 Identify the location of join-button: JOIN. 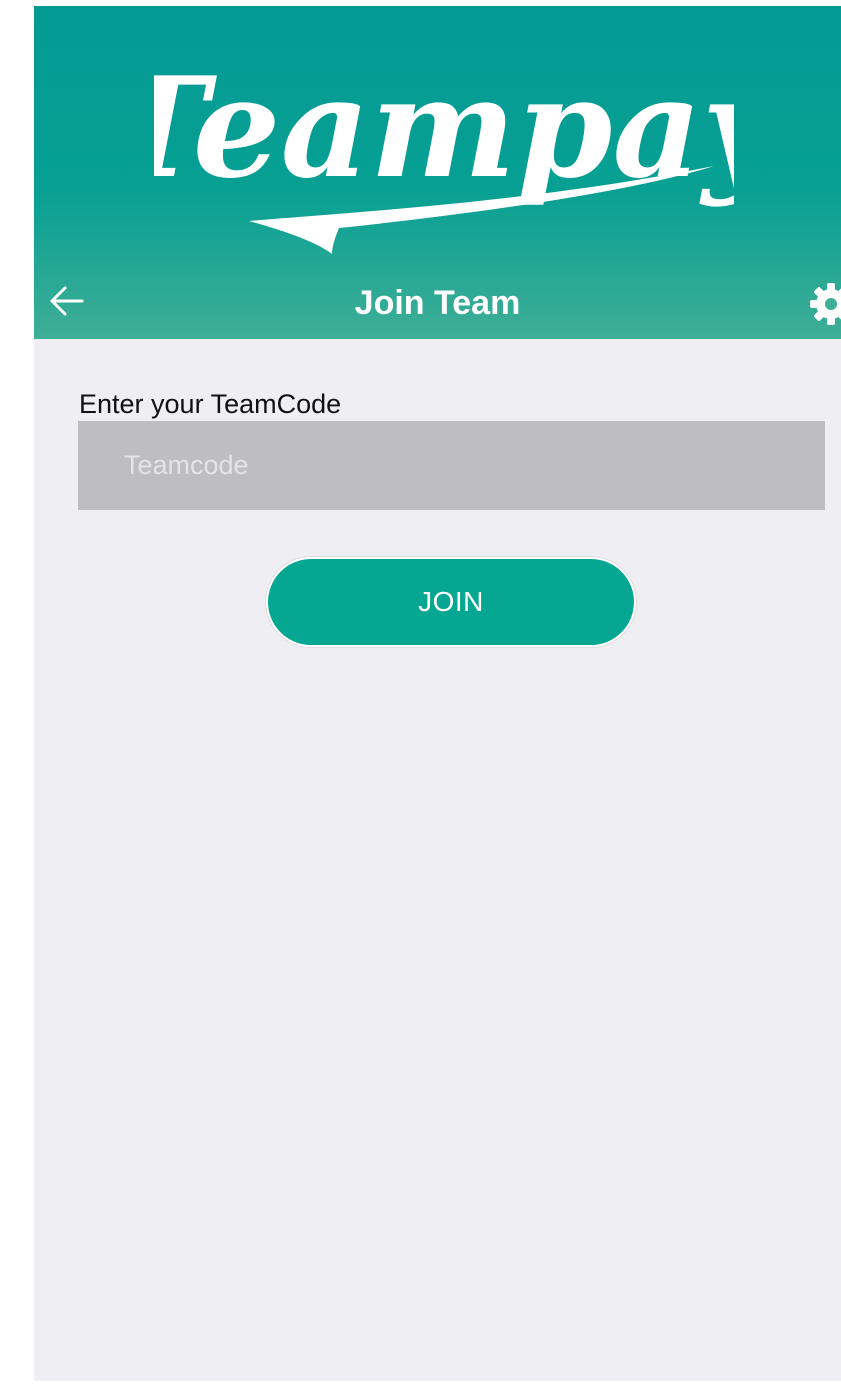
(451, 602).